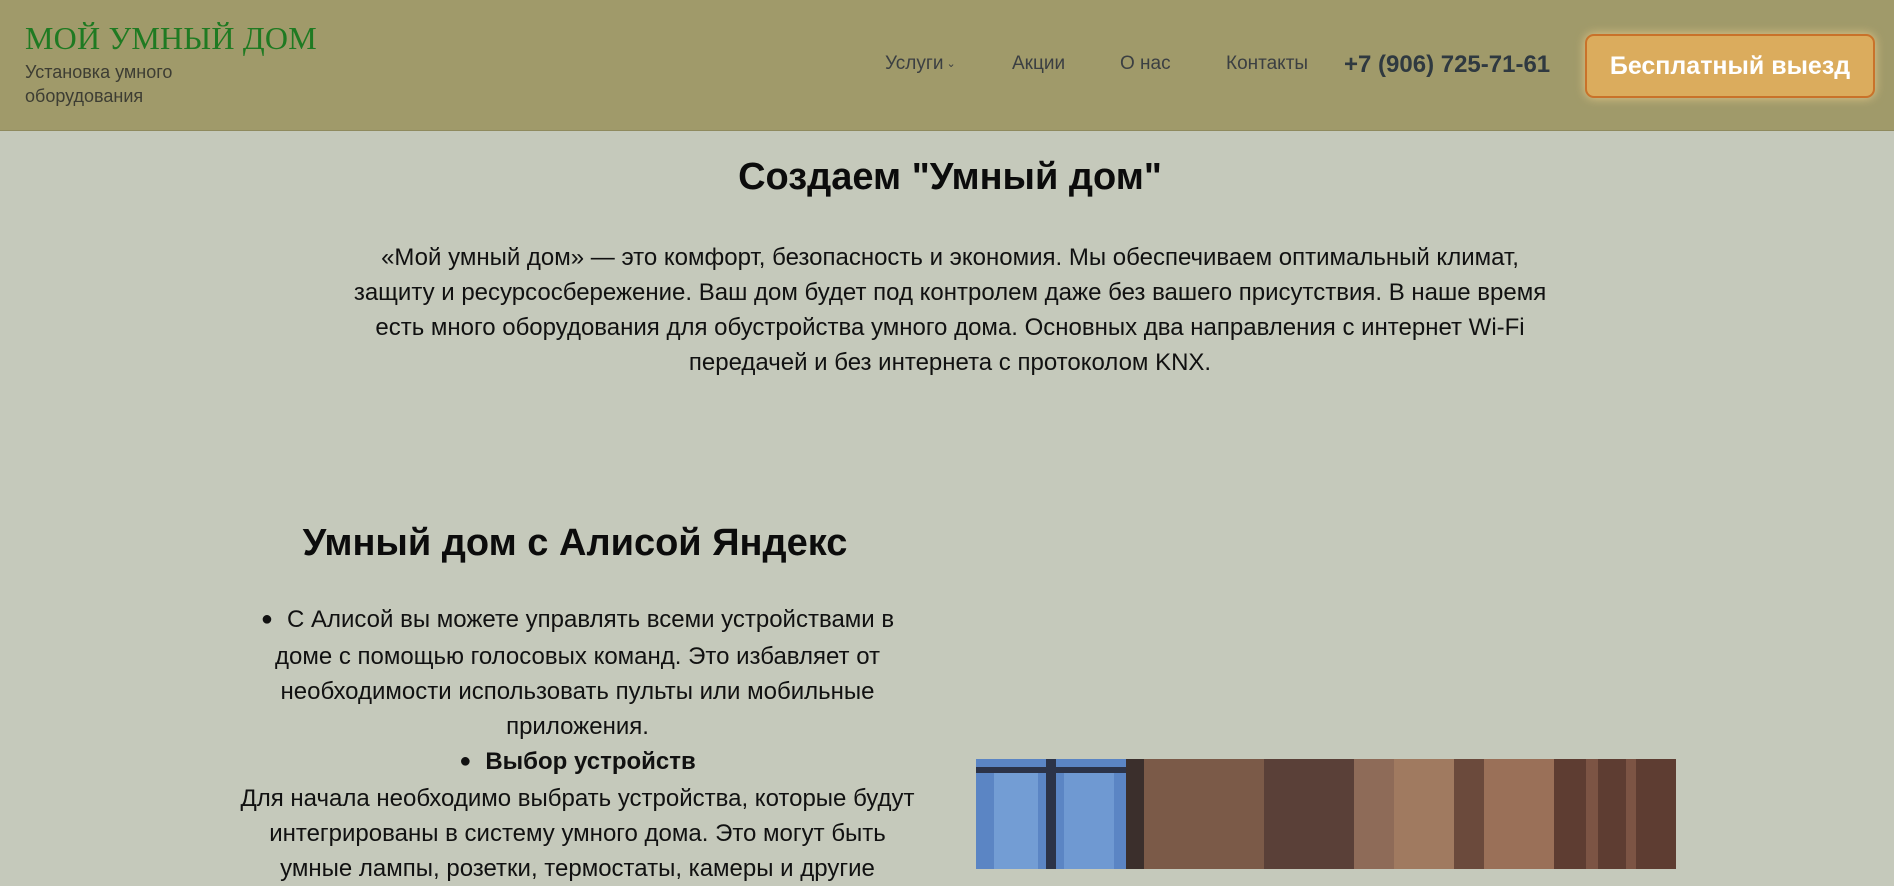 This screenshot has height=886, width=1894. Describe the element at coordinates (1145, 64) in the screenshot. I see `nav-item-about: О нас` at that location.